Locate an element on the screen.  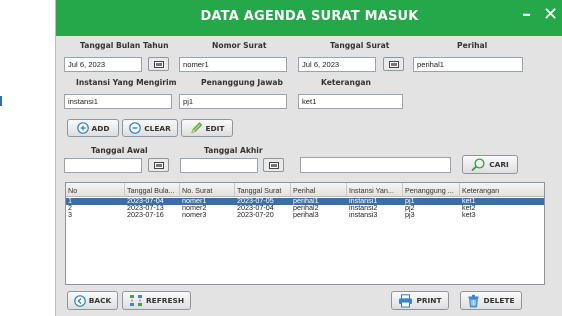
perihal-field: perihal1 is located at coordinates (468, 64).